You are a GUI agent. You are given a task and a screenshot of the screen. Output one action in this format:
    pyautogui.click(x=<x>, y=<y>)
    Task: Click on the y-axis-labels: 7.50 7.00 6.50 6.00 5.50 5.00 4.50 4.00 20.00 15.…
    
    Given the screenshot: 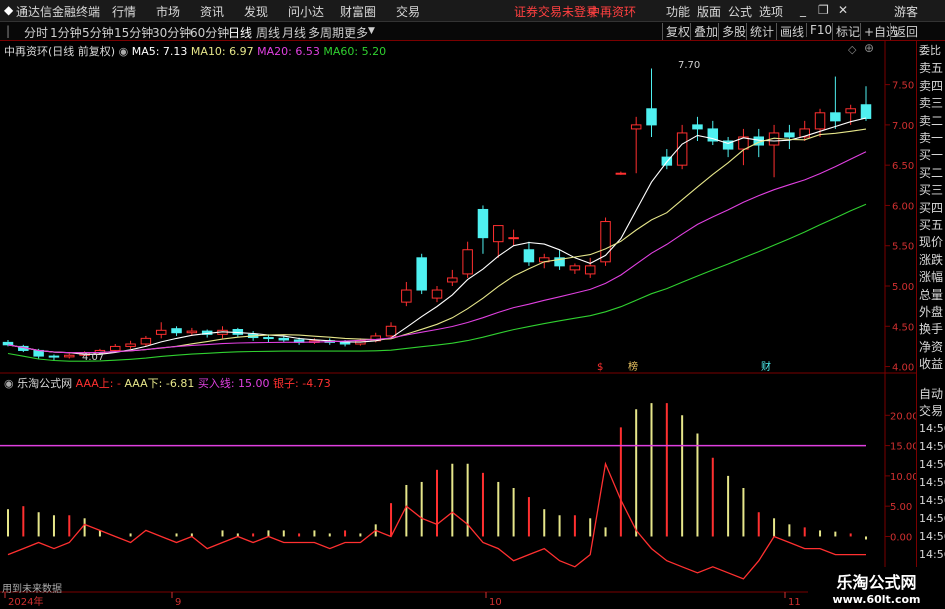 What is the action you would take?
    pyautogui.click(x=901, y=312)
    